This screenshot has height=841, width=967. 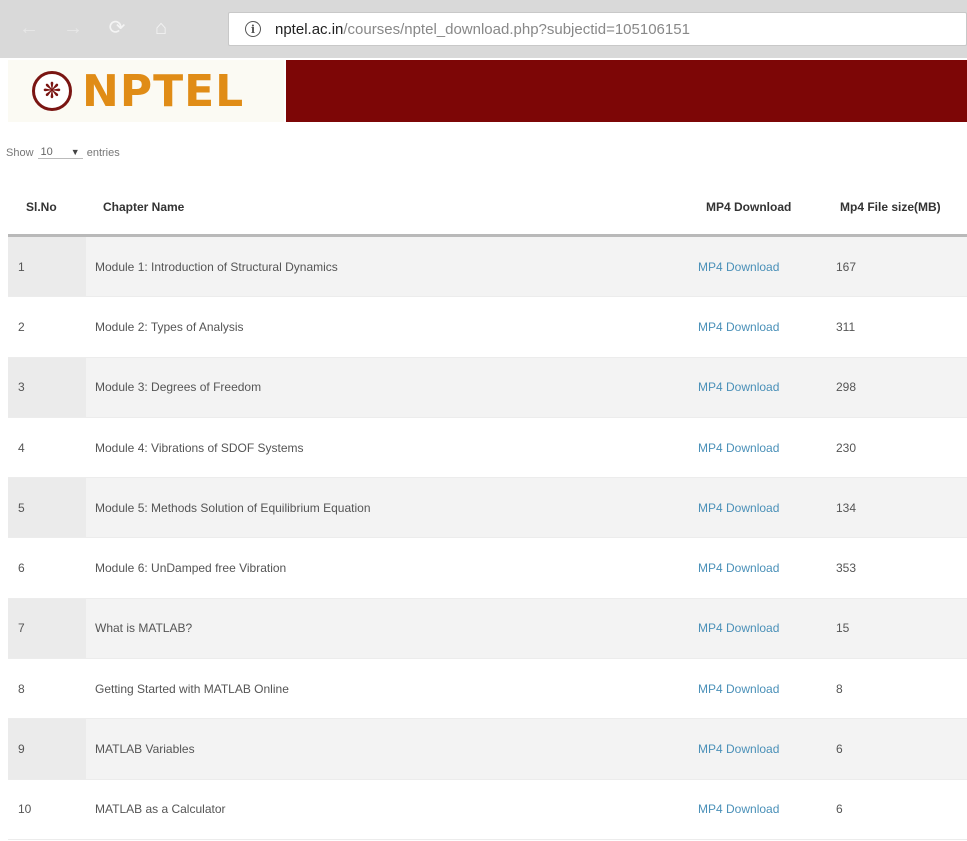 What do you see at coordinates (144, 628) in the screenshot?
I see `cell-chapter-name: What is MATLAB?` at bounding box center [144, 628].